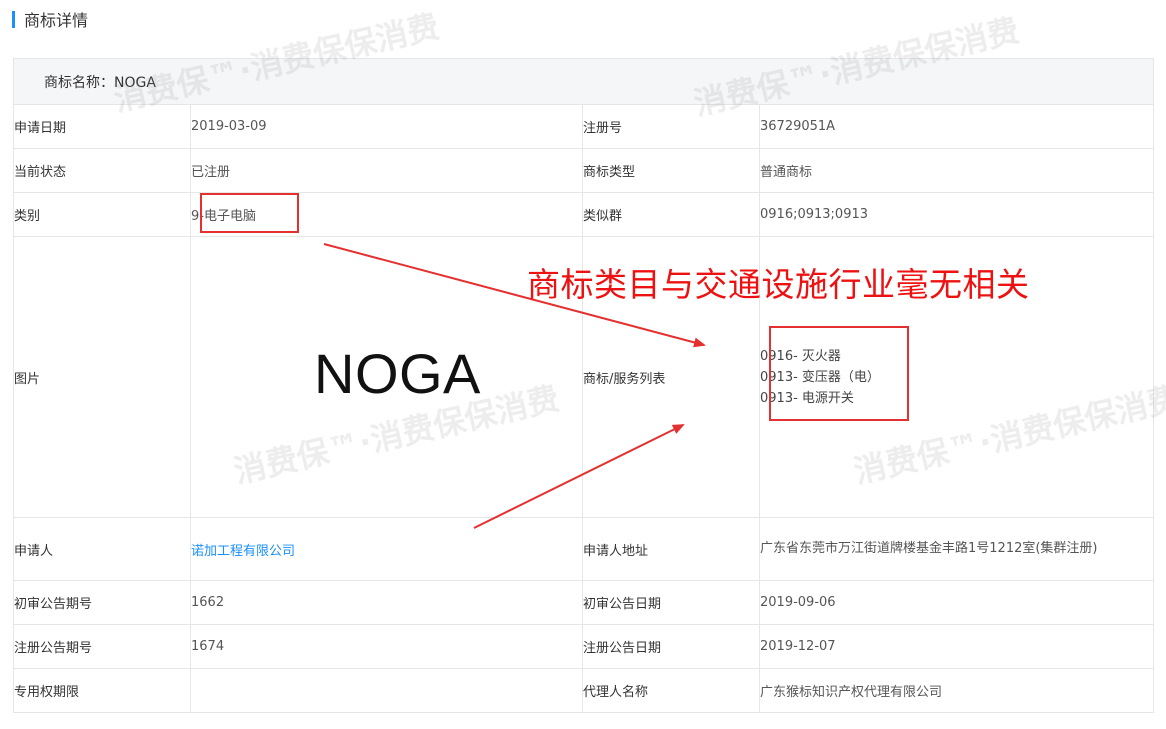 The width and height of the screenshot is (1166, 729). Describe the element at coordinates (13, 19) in the screenshot. I see `section-accent-bar` at that location.